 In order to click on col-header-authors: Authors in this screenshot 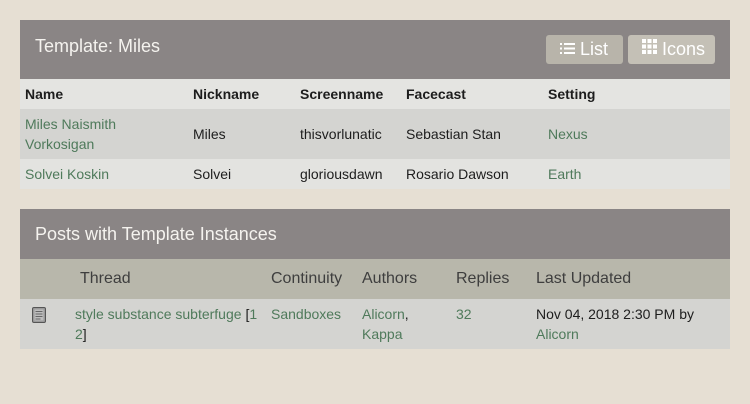, I will do `click(404, 279)`.